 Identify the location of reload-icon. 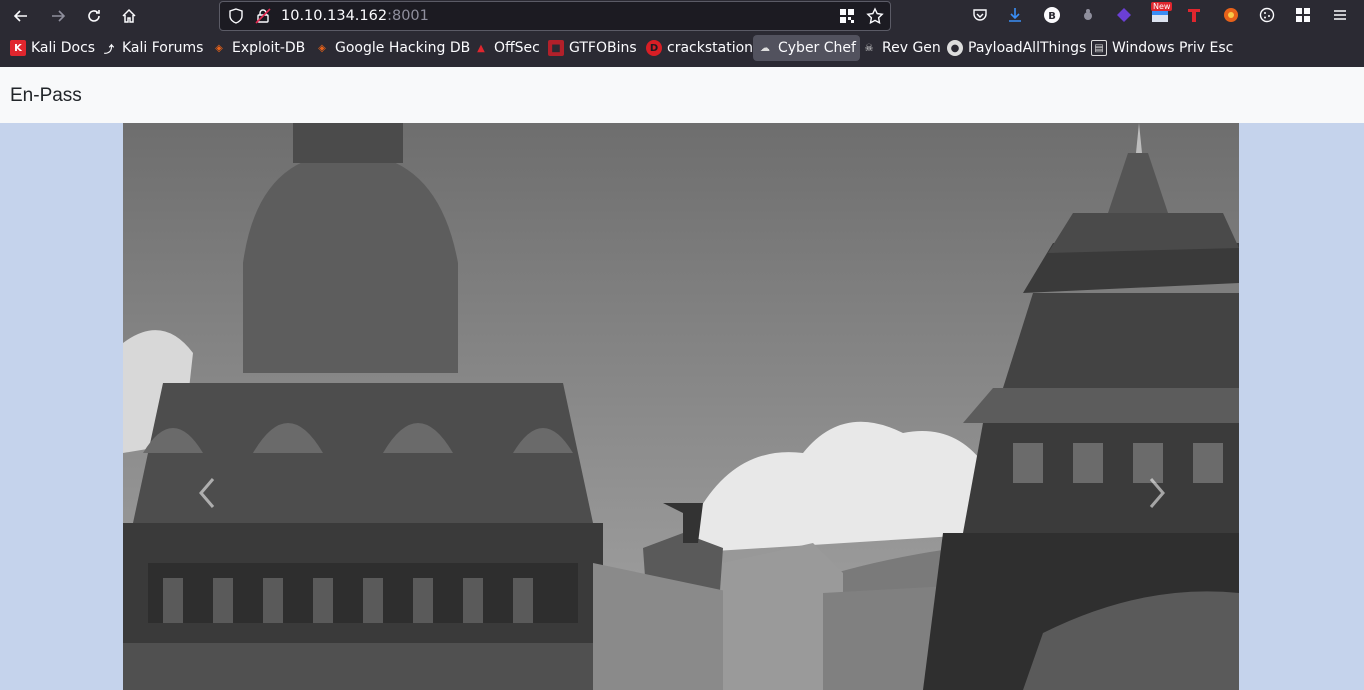
(94, 16).